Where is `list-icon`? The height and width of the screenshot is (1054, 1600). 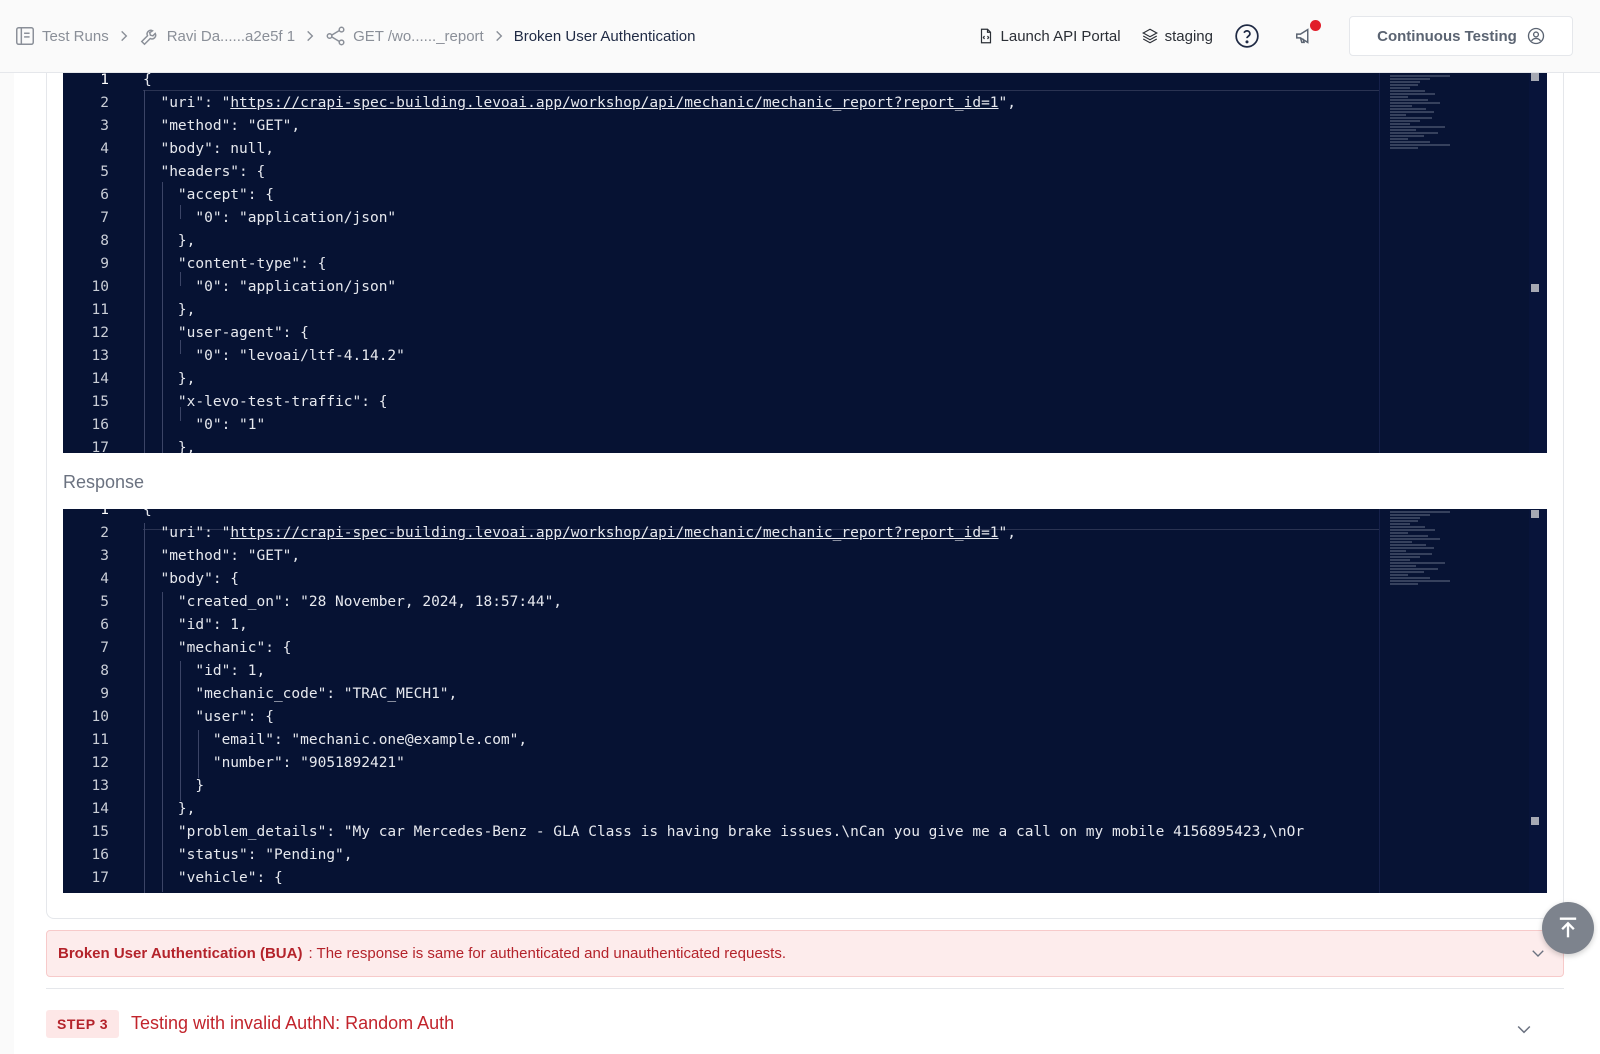
list-icon is located at coordinates (25, 36).